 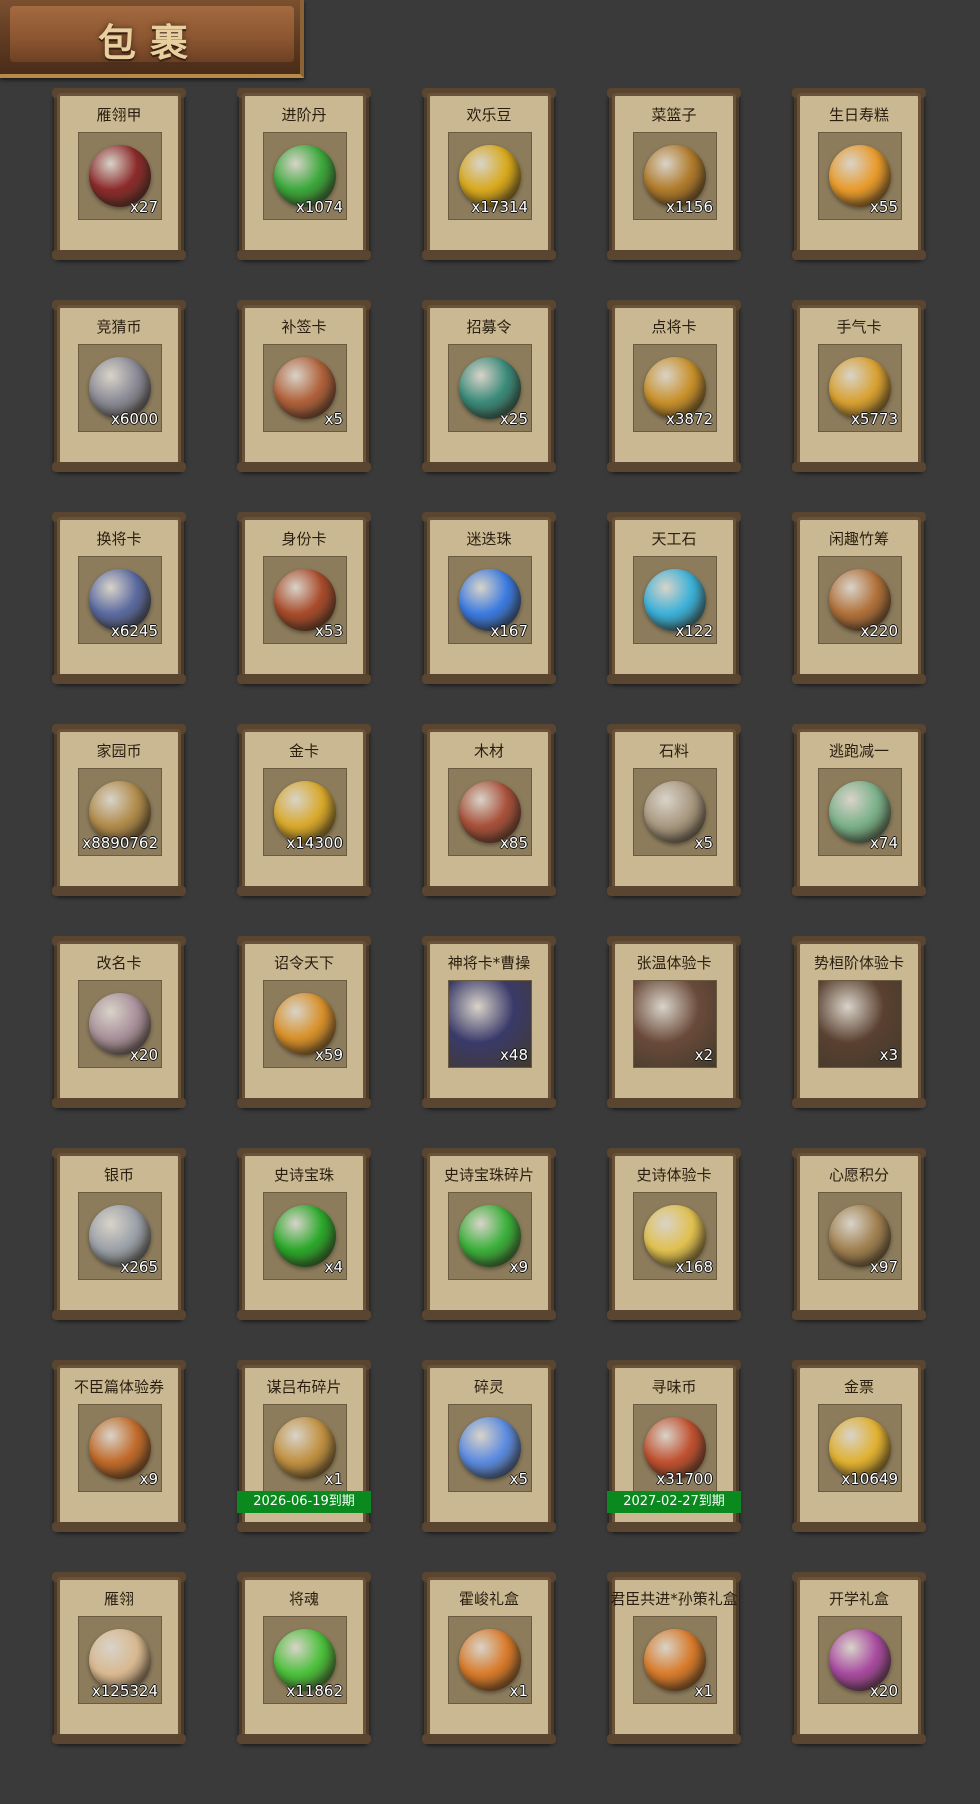 I want to click on item-name: 迷迭珠, so click(x=489, y=539).